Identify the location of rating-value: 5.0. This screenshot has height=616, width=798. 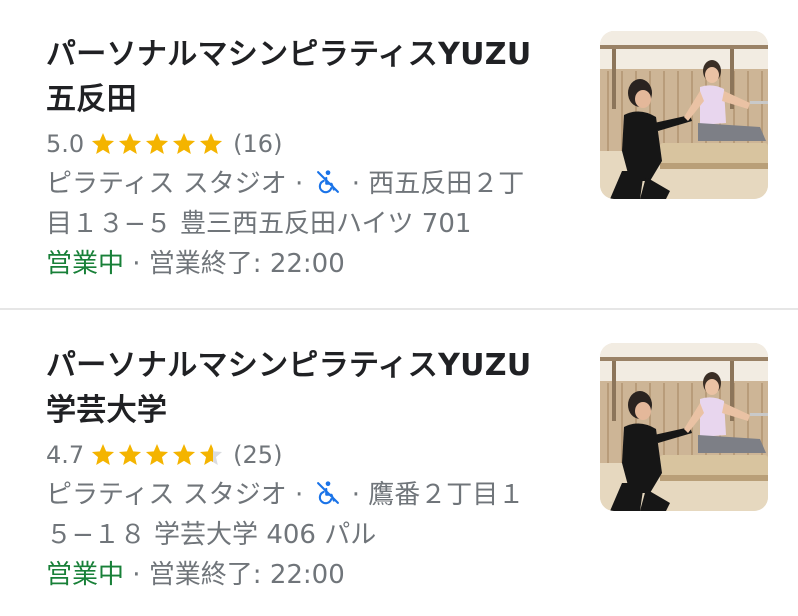
(65, 144).